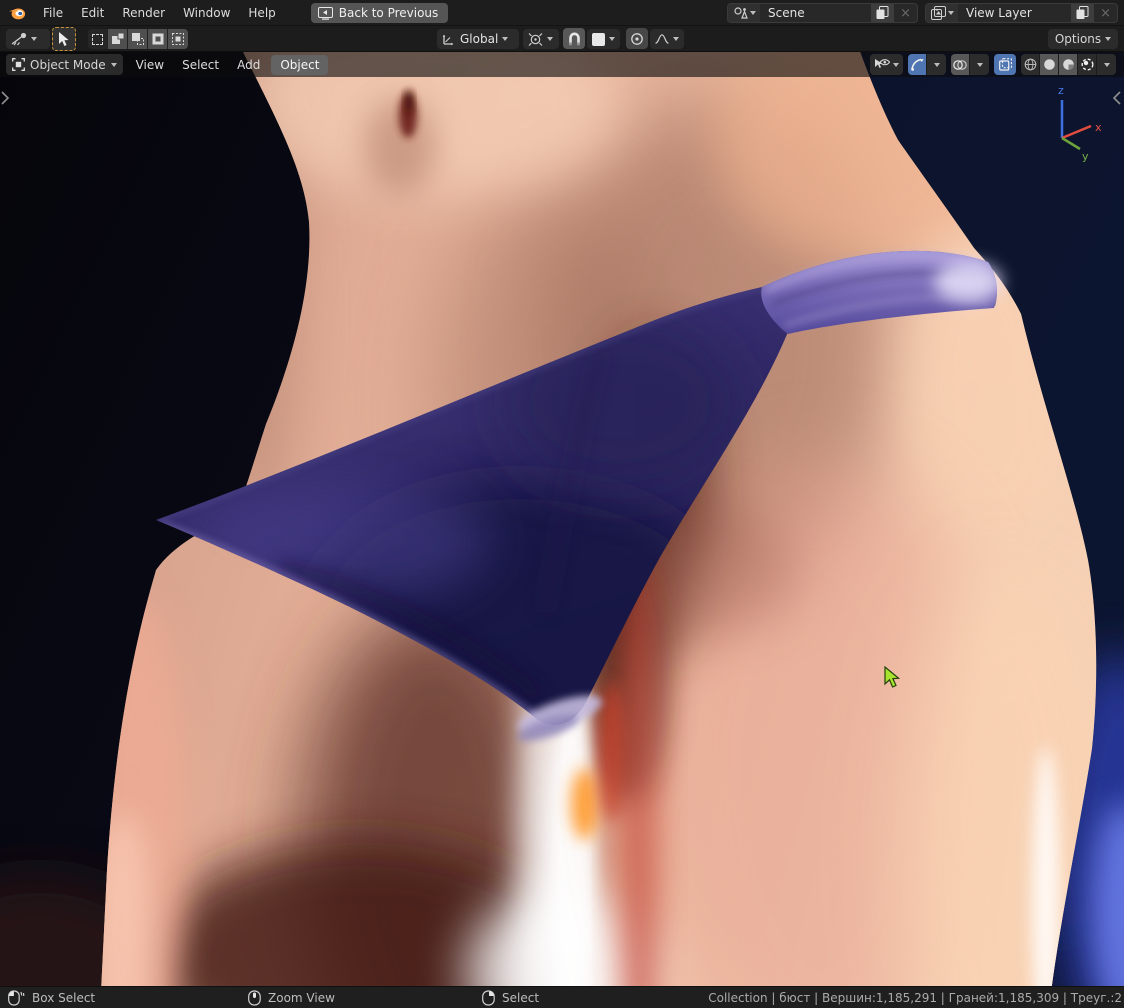 This screenshot has width=1124, height=1008. I want to click on shading-dropdown, so click(1106, 64).